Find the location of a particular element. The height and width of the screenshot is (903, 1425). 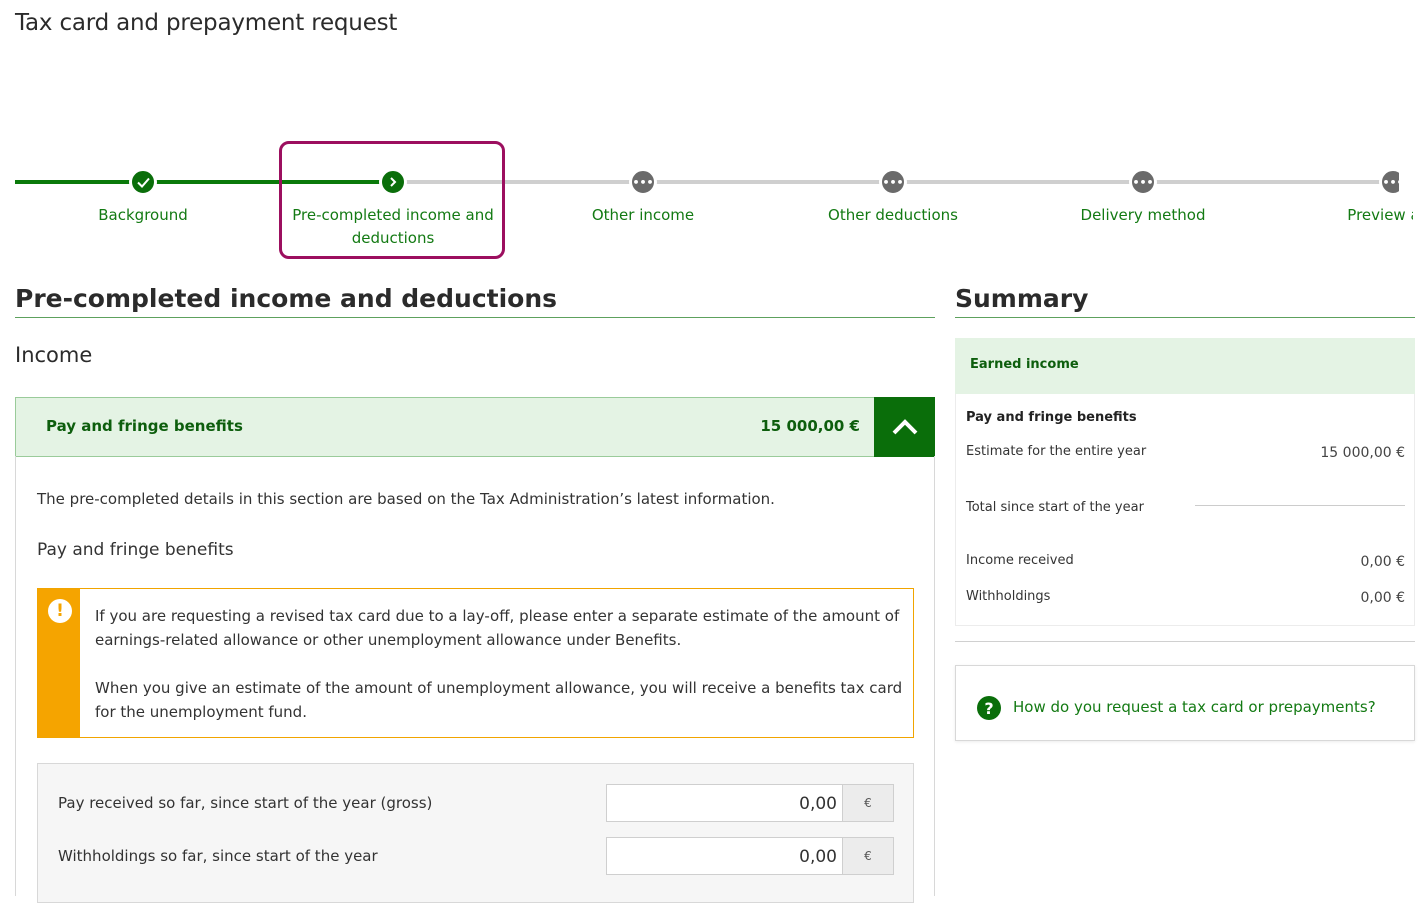

pay-received-value: 0,00 is located at coordinates (818, 804).